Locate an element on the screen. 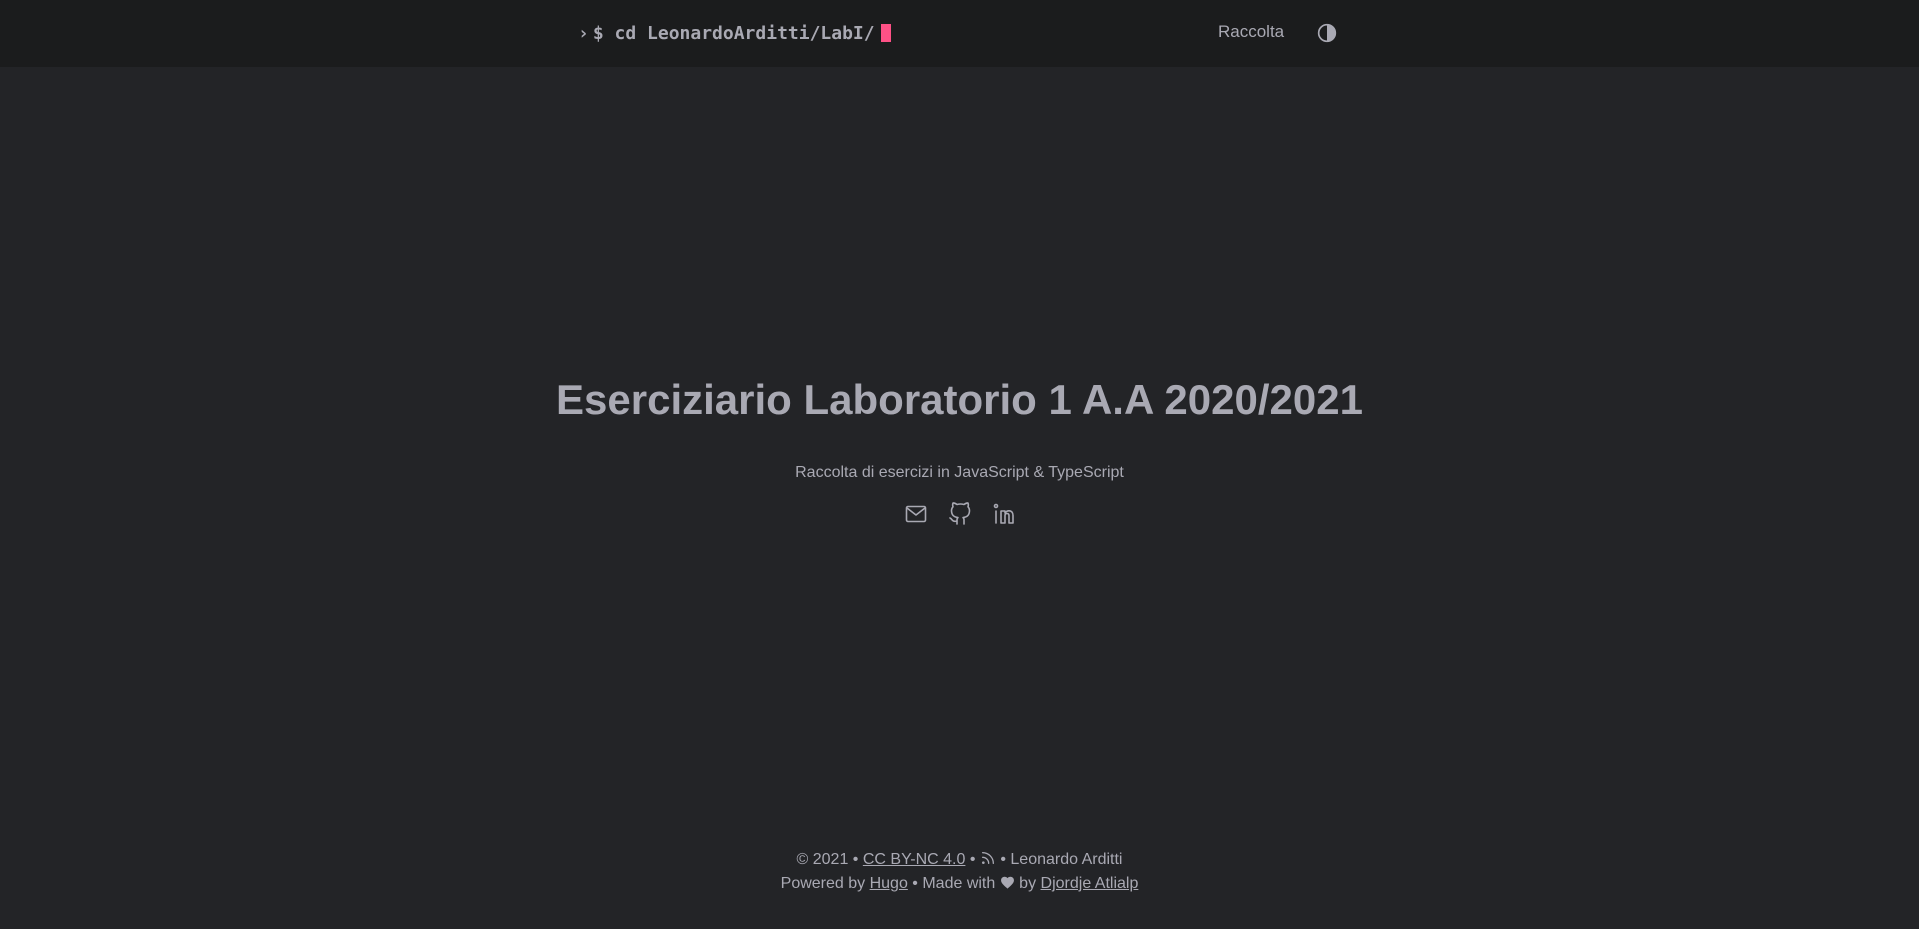 This screenshot has height=929, width=1919. top-navbar: › $ cd LeonardoArditti/LabI/ Raccolta is located at coordinates (959, 33).